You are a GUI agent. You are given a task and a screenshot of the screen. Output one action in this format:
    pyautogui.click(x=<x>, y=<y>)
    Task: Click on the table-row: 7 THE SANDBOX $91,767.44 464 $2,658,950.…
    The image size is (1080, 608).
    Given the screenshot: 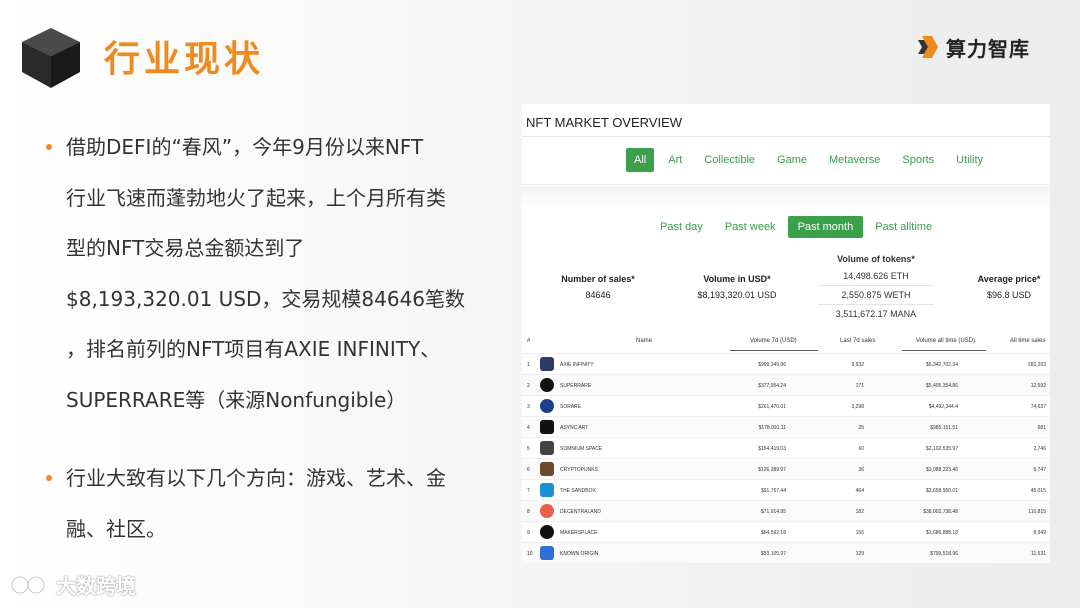 What is the action you would take?
    pyautogui.click(x=786, y=489)
    